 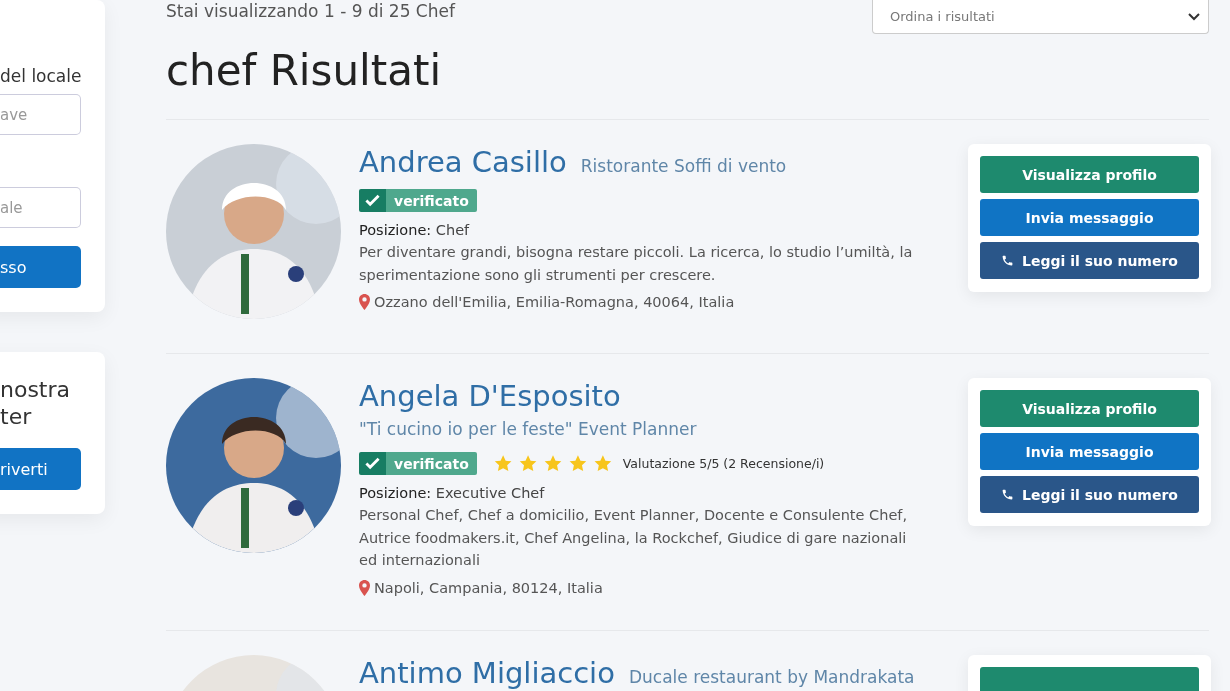 I want to click on chef-name: Angela D'Esposito, so click(x=490, y=396).